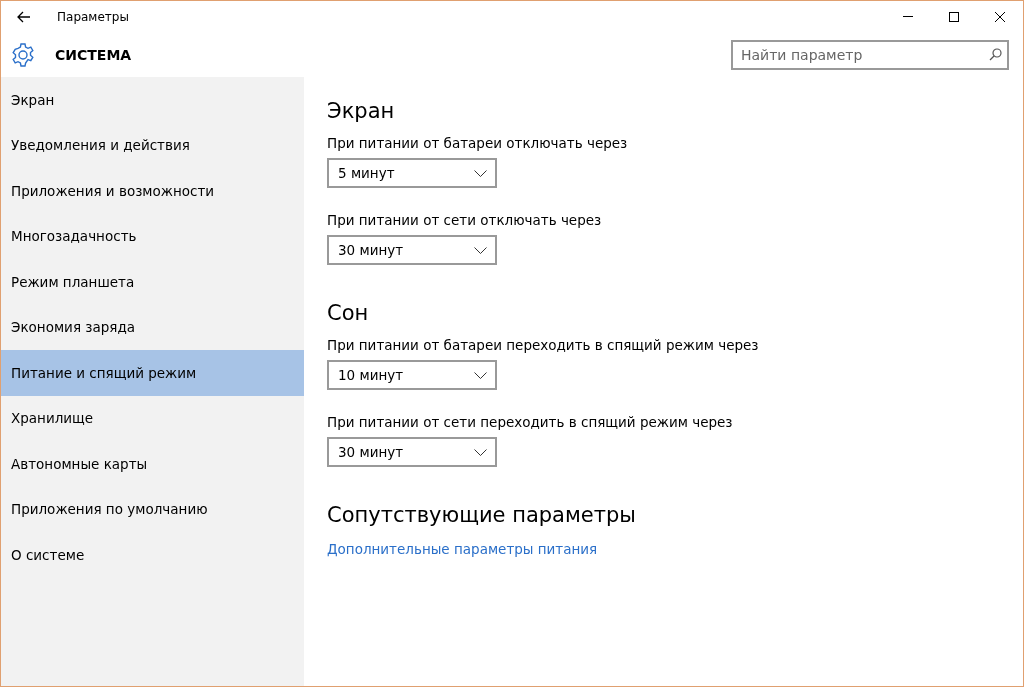  What do you see at coordinates (93, 16) in the screenshot?
I see `window-title: Параметры` at bounding box center [93, 16].